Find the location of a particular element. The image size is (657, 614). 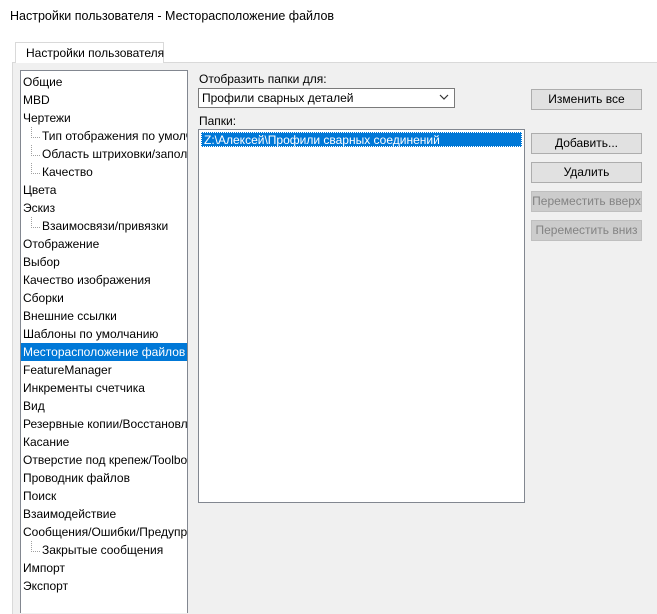

tree-item: Взаимосвязи/привязки is located at coordinates (104, 226).